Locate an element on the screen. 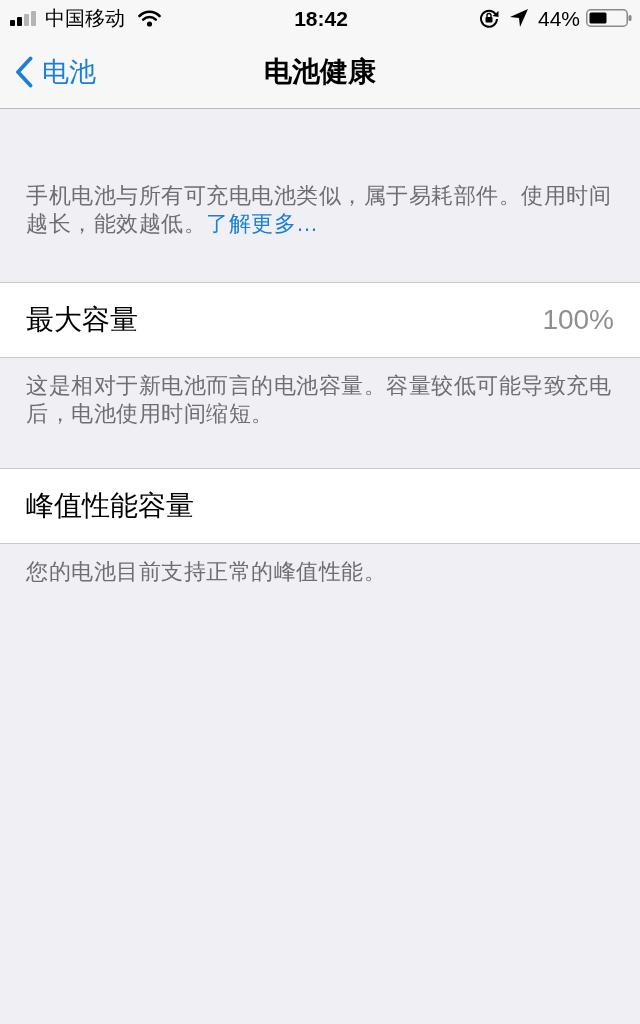 The height and width of the screenshot is (1024, 640). signal-bars-icon is located at coordinates (24, 18).